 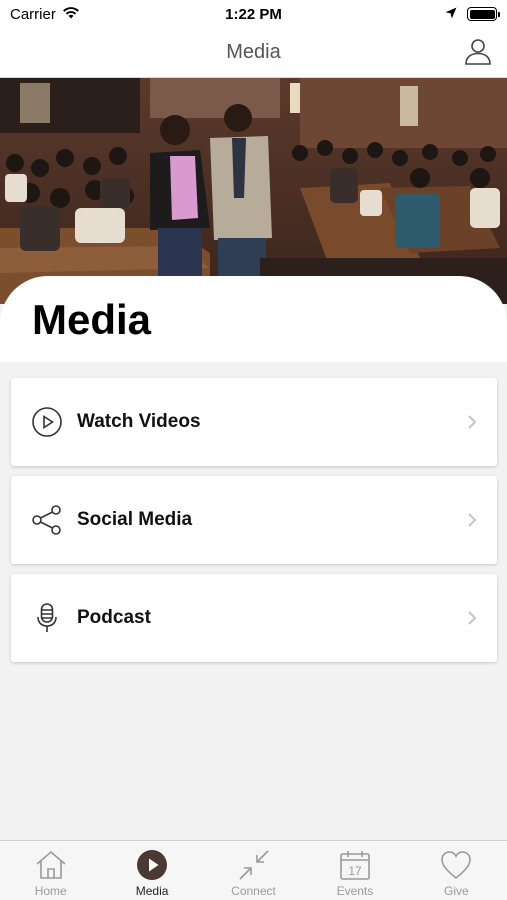 I want to click on menu-item-social-media: Social Media, so click(x=254, y=520).